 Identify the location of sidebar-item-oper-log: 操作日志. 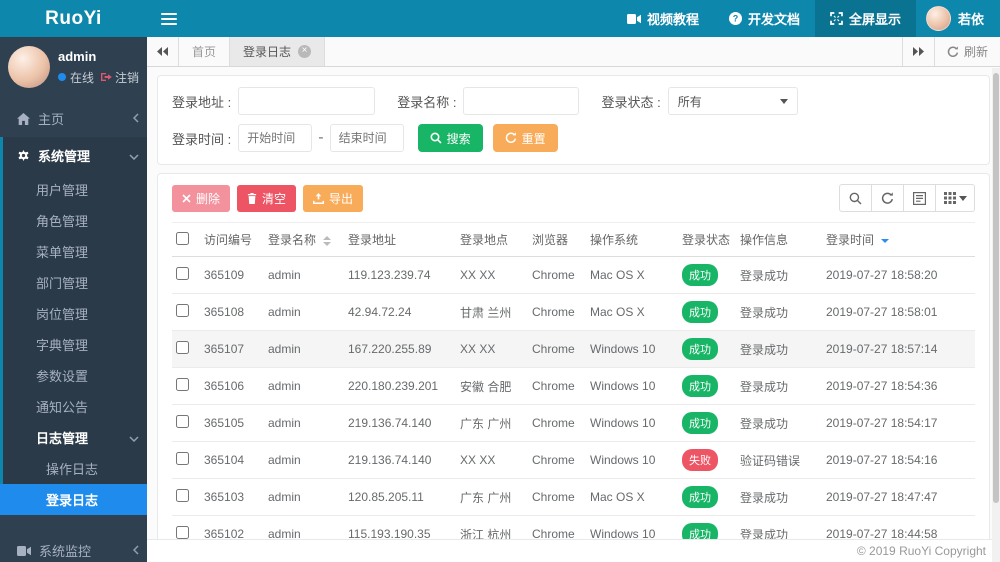
(73, 468).